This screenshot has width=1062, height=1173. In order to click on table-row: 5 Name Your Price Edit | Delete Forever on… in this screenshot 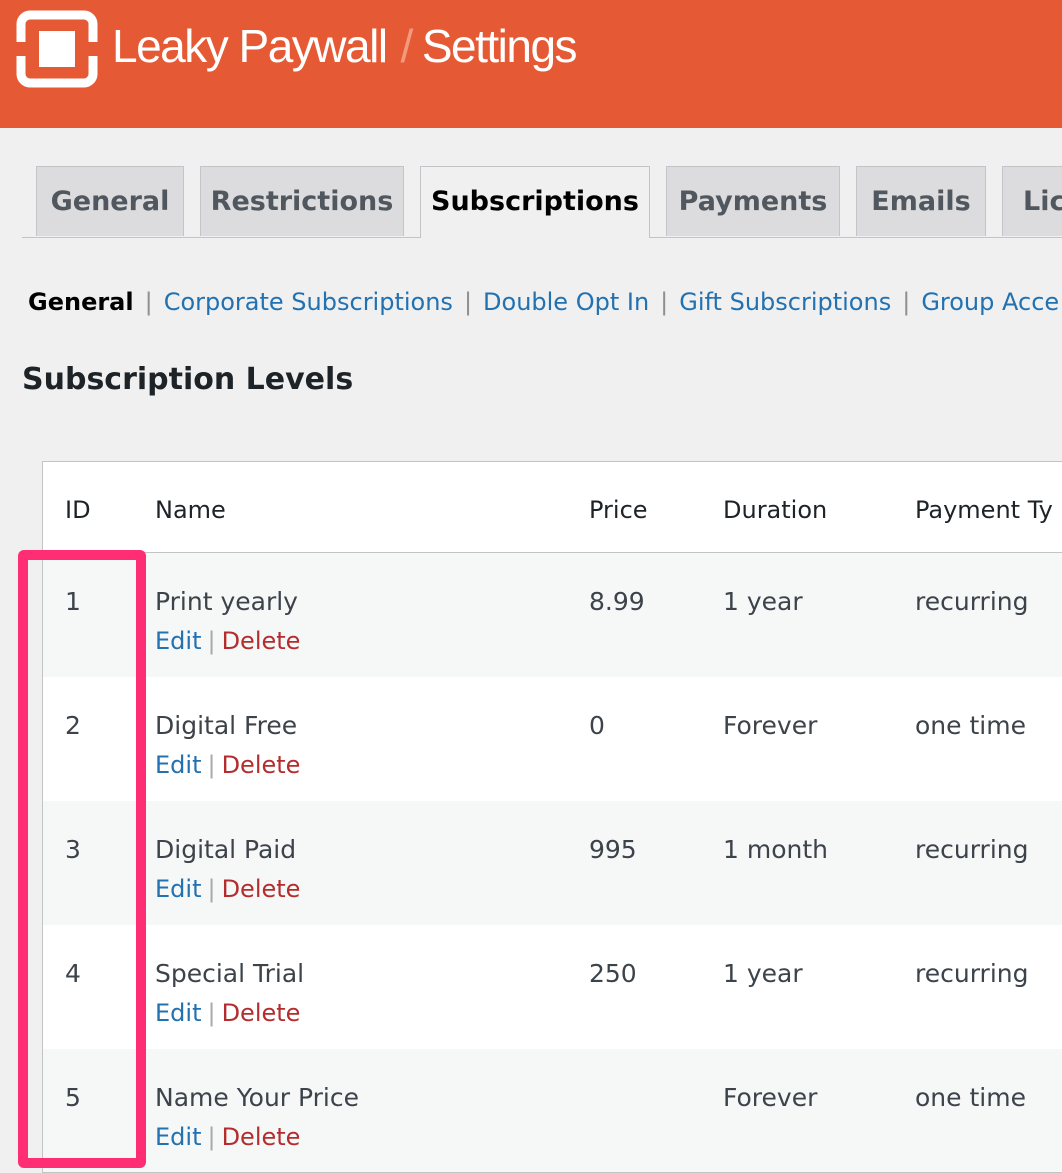, I will do `click(552, 1110)`.